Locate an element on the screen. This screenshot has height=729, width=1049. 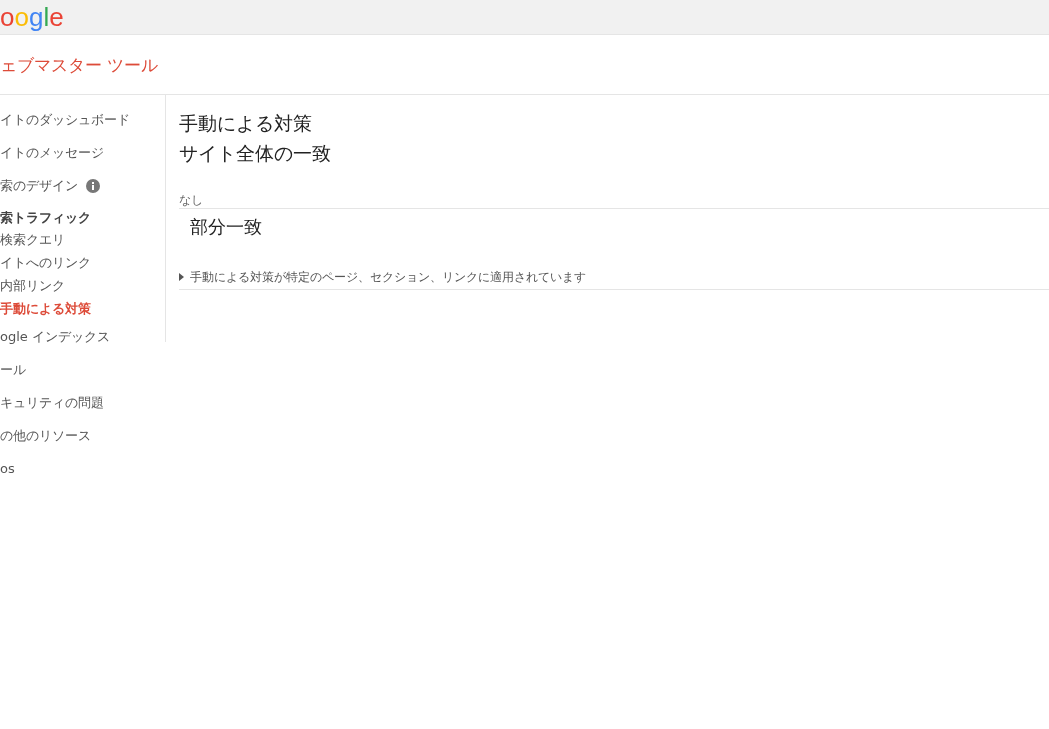
info-icon is located at coordinates (93, 186).